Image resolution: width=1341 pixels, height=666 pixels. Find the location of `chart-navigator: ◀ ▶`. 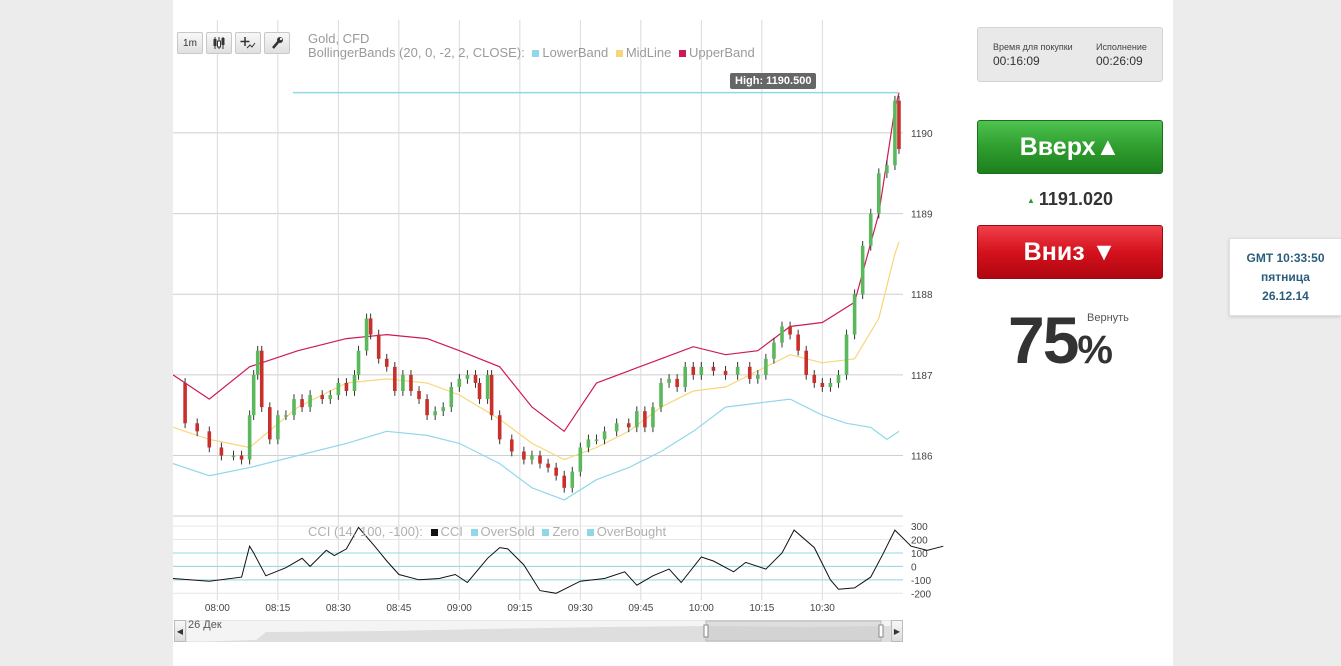

chart-navigator: ◀ ▶ is located at coordinates (538, 631).